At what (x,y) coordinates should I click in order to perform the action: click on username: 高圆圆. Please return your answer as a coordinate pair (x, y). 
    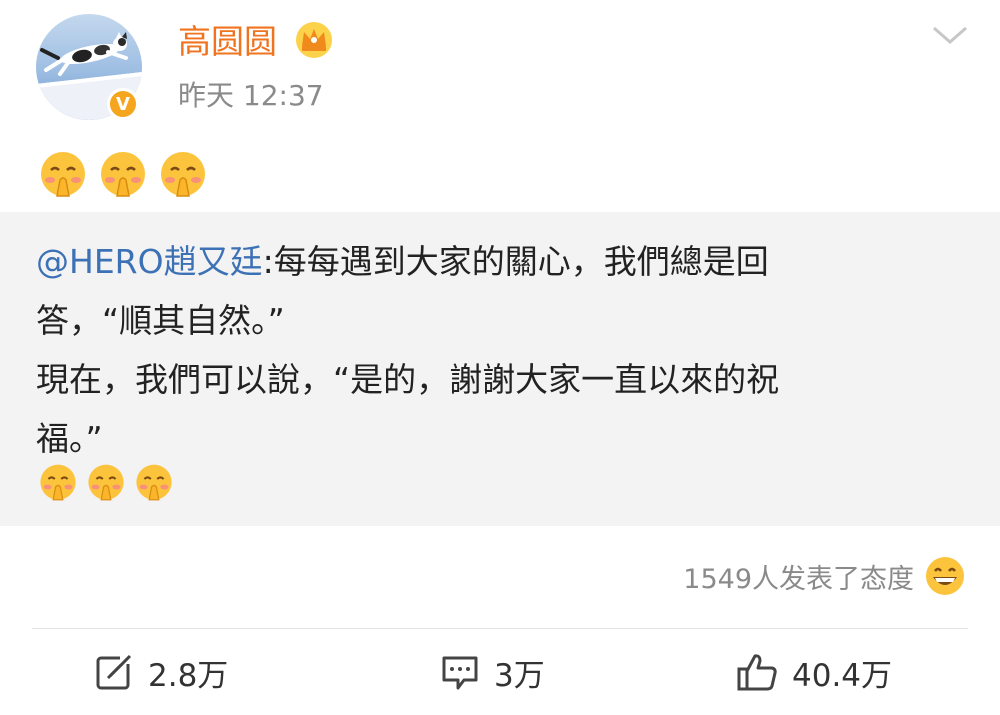
    Looking at the image, I should click on (227, 42).